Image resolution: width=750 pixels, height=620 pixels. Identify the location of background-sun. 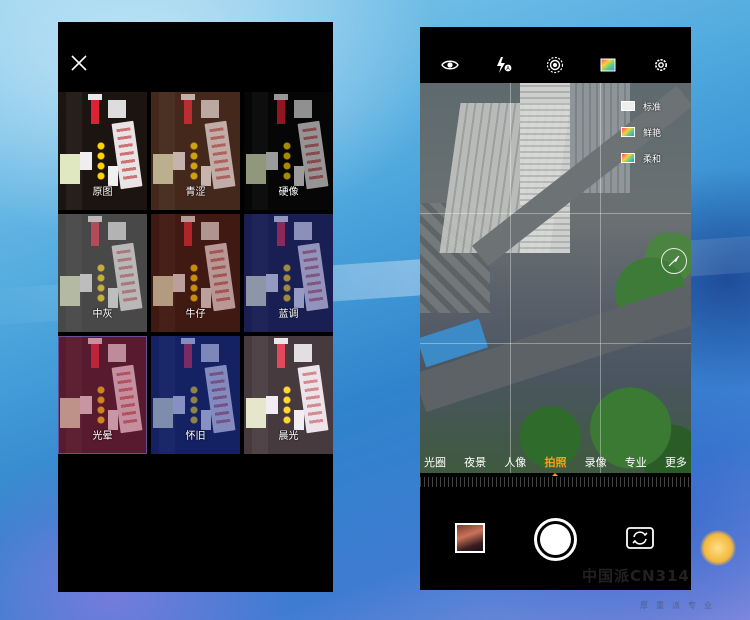
(718, 548).